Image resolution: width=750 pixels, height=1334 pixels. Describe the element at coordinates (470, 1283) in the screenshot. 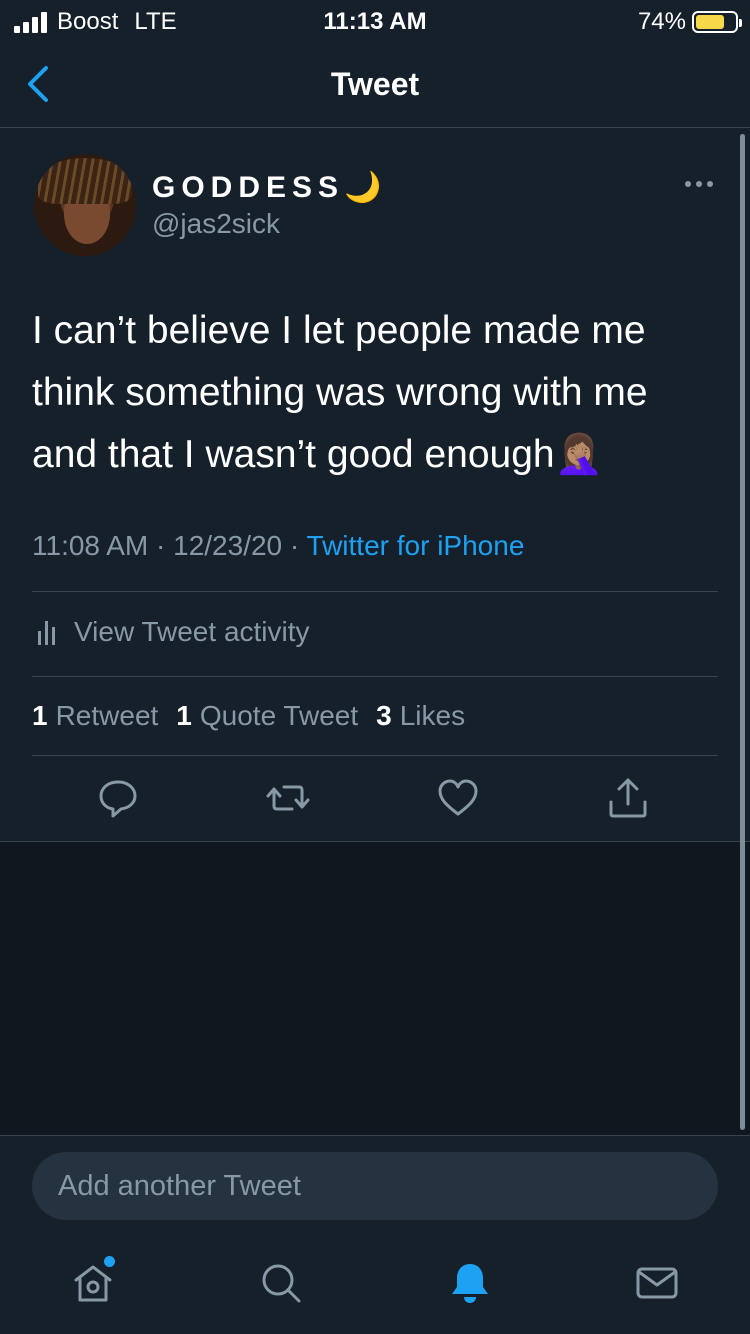

I see `notifications-icon` at that location.